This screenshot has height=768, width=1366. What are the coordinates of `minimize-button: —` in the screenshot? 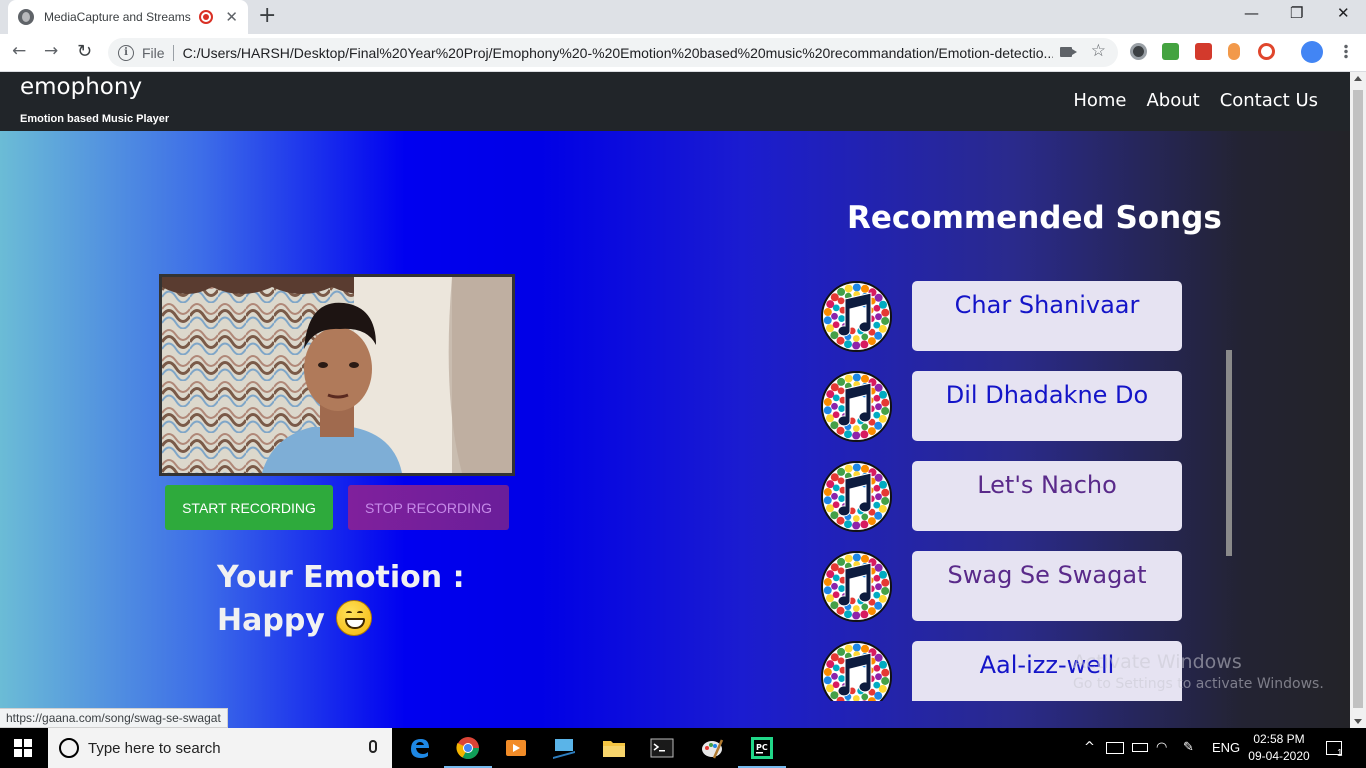 It's located at (1251, 13).